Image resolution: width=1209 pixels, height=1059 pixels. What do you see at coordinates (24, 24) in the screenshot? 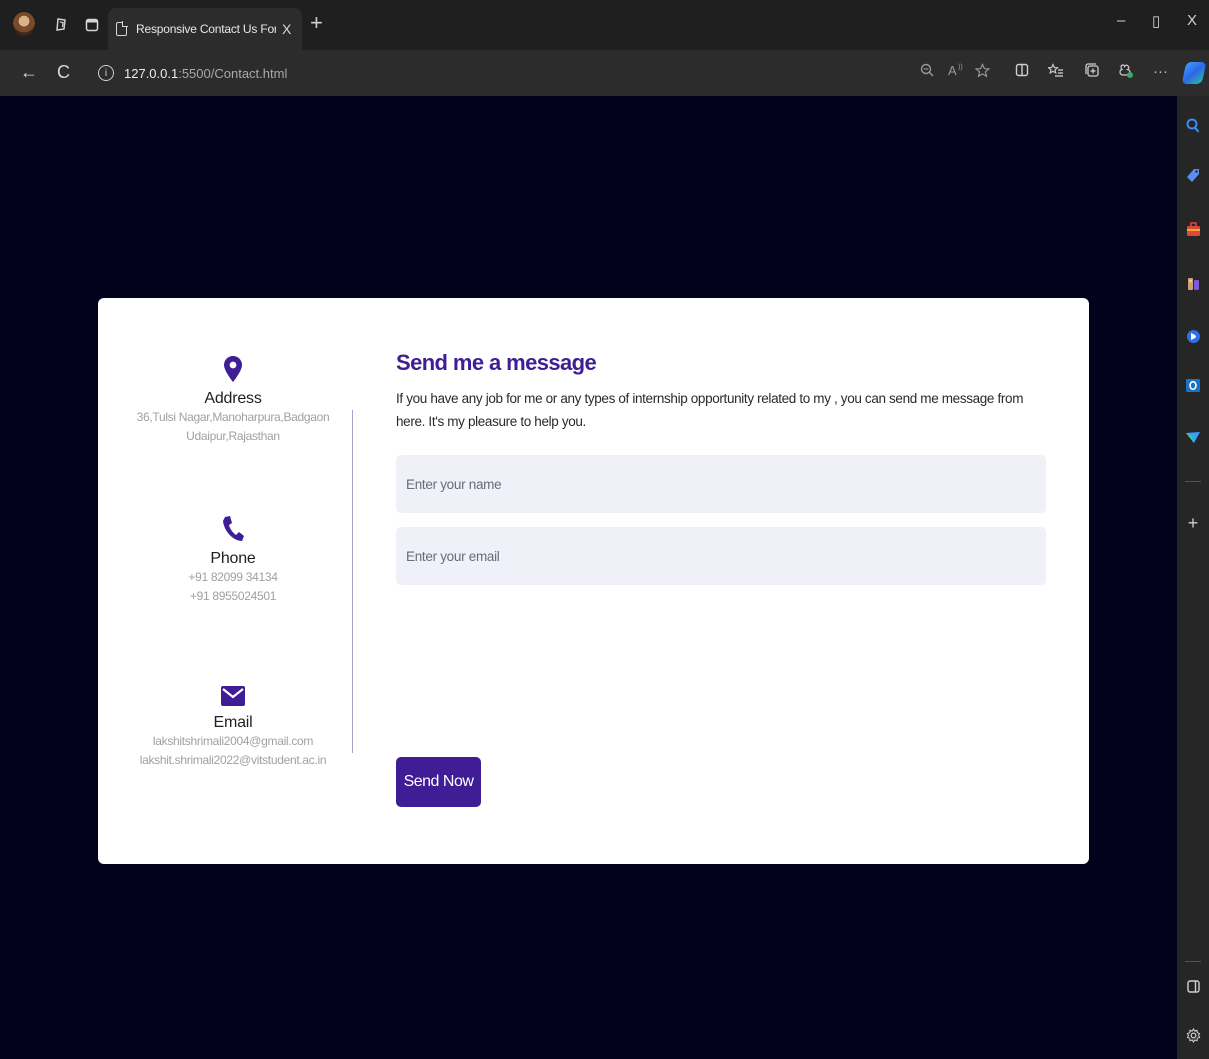
I see `profile-avatar` at bounding box center [24, 24].